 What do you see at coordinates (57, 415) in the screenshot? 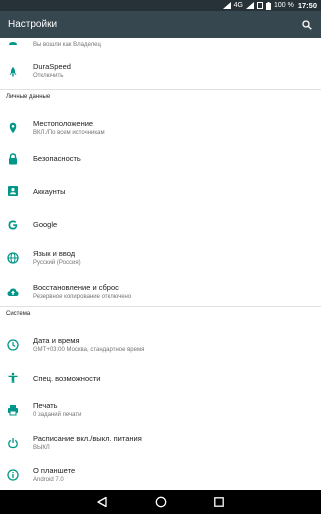
I see `settings-item-printing-subtitle: 0 заданий печати` at bounding box center [57, 415].